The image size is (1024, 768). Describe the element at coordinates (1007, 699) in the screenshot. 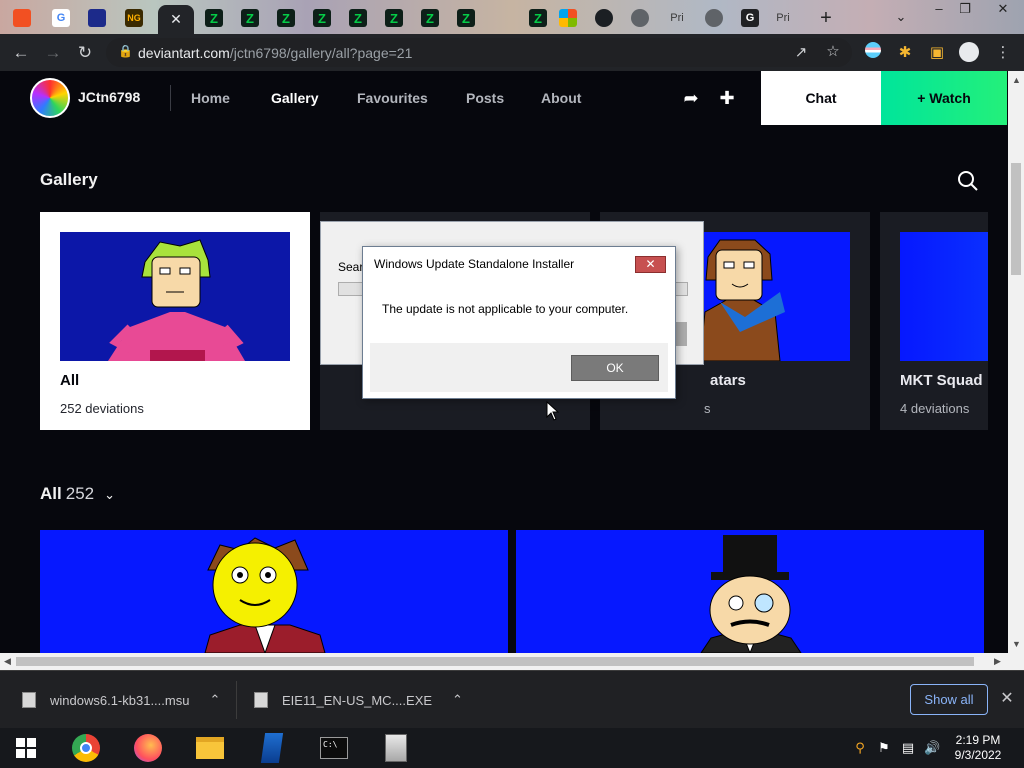

I see `close-icon: ✕` at that location.